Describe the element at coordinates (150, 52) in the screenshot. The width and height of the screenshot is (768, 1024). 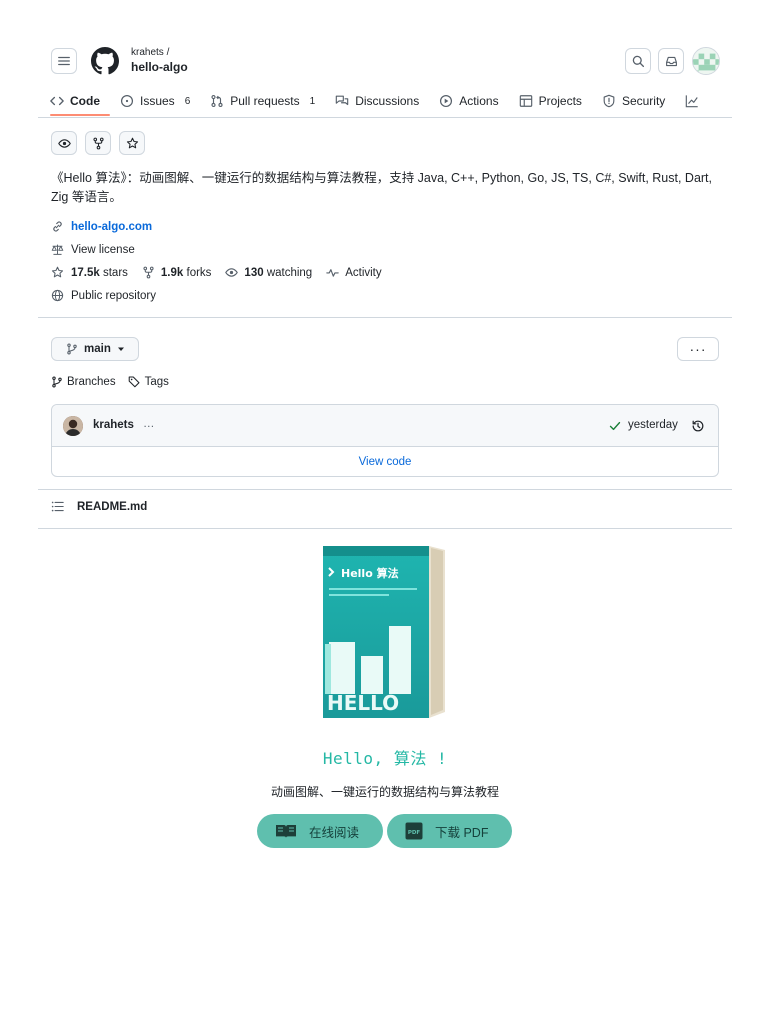
I see `repo-owner-link: krahets /` at that location.